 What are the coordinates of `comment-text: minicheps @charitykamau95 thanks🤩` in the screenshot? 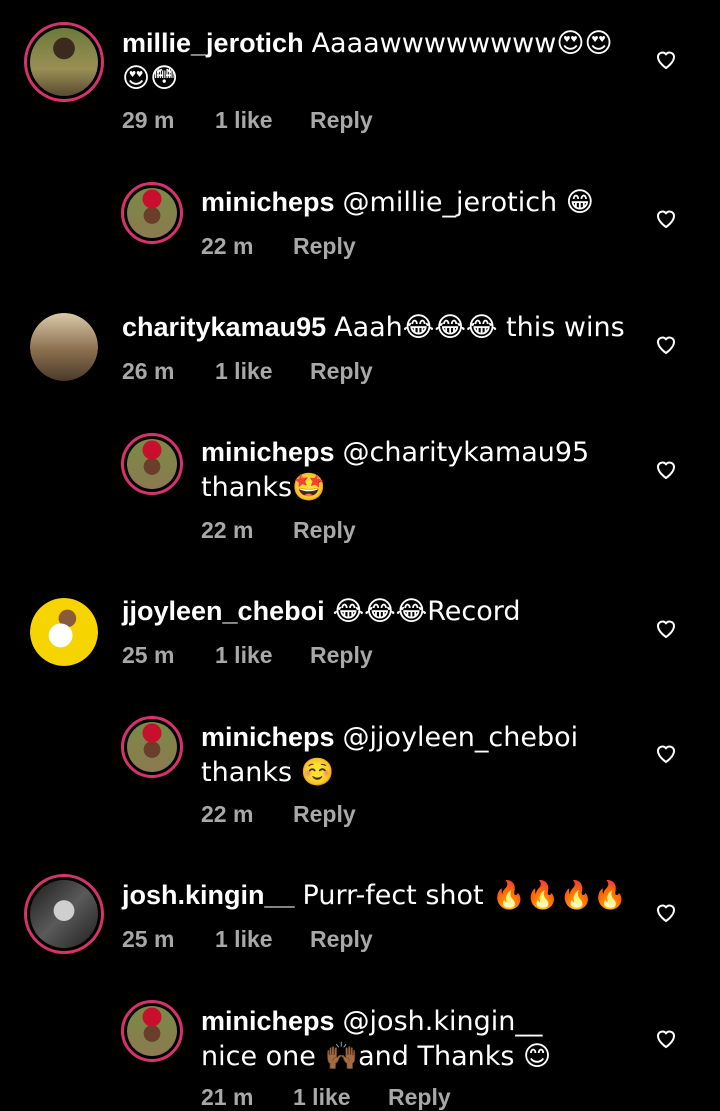 It's located at (396, 470).